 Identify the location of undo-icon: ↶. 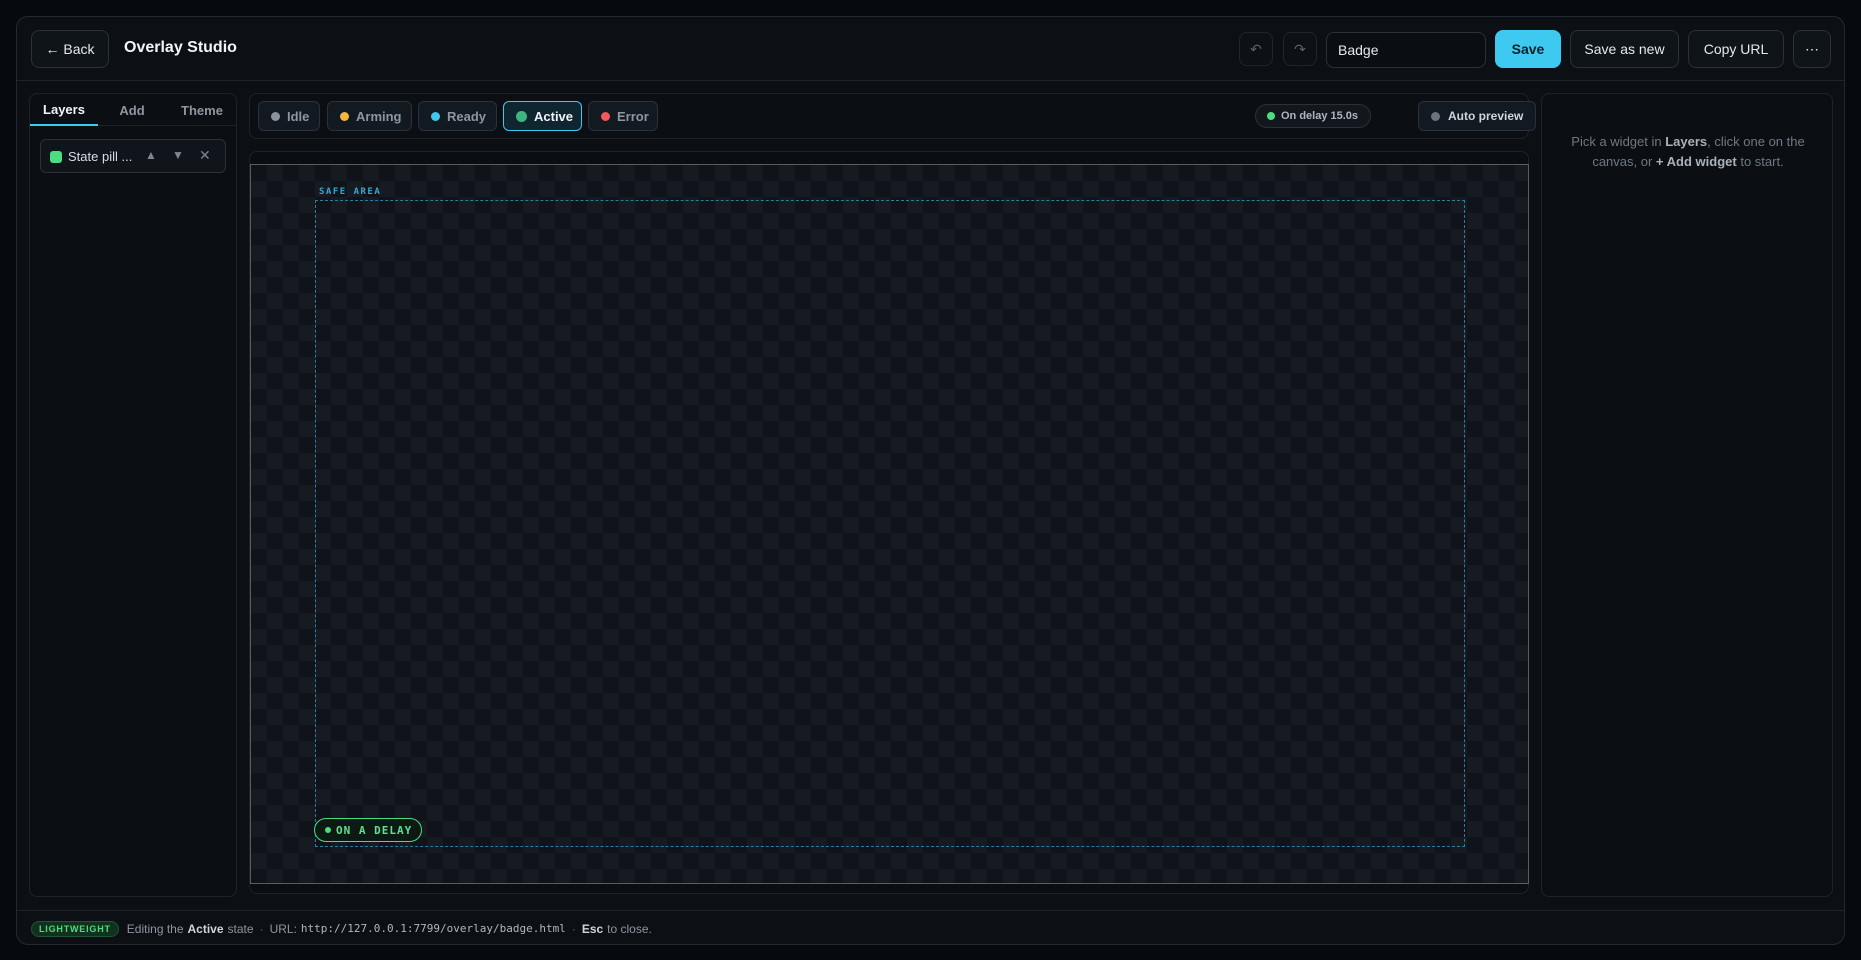
(1256, 48).